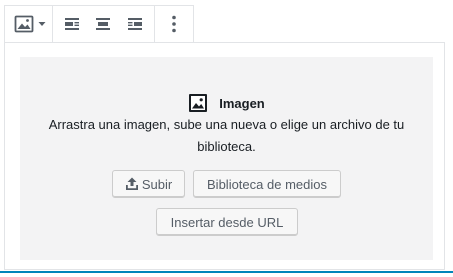 This screenshot has height=277, width=453. What do you see at coordinates (226, 272) in the screenshot?
I see `focus-indicator-line` at bounding box center [226, 272].